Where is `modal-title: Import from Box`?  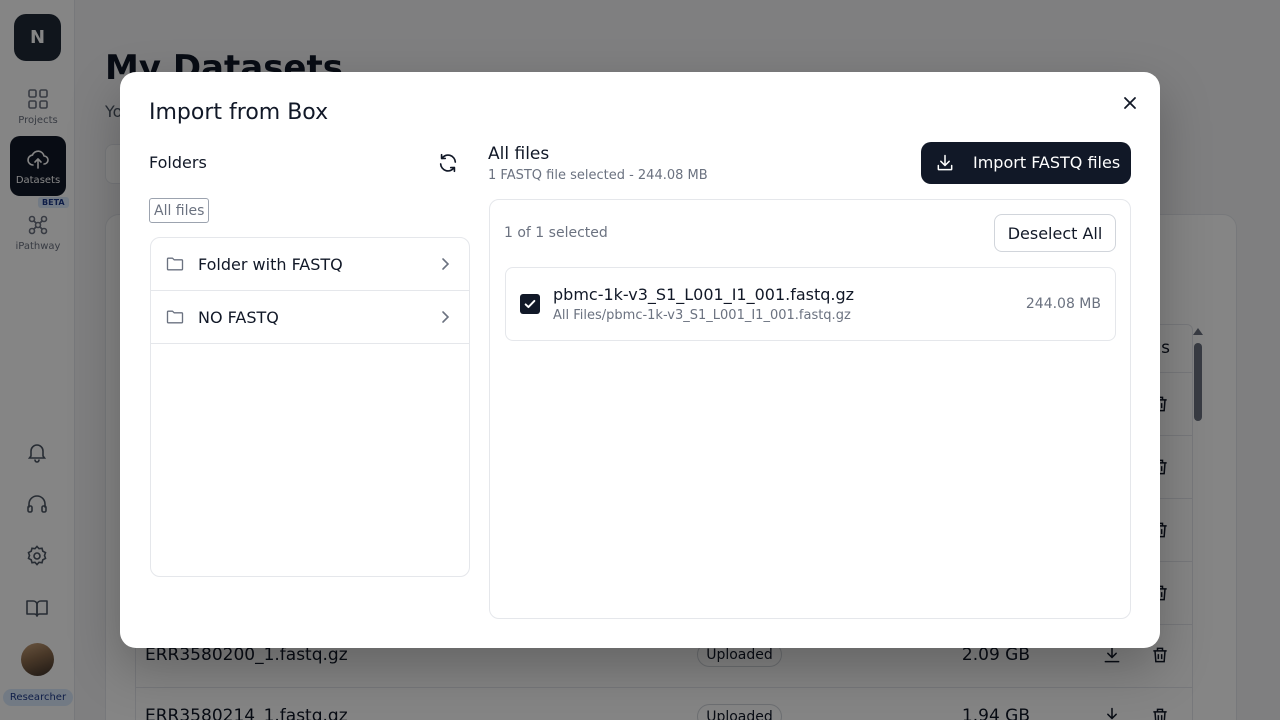
modal-title: Import from Box is located at coordinates (239, 112).